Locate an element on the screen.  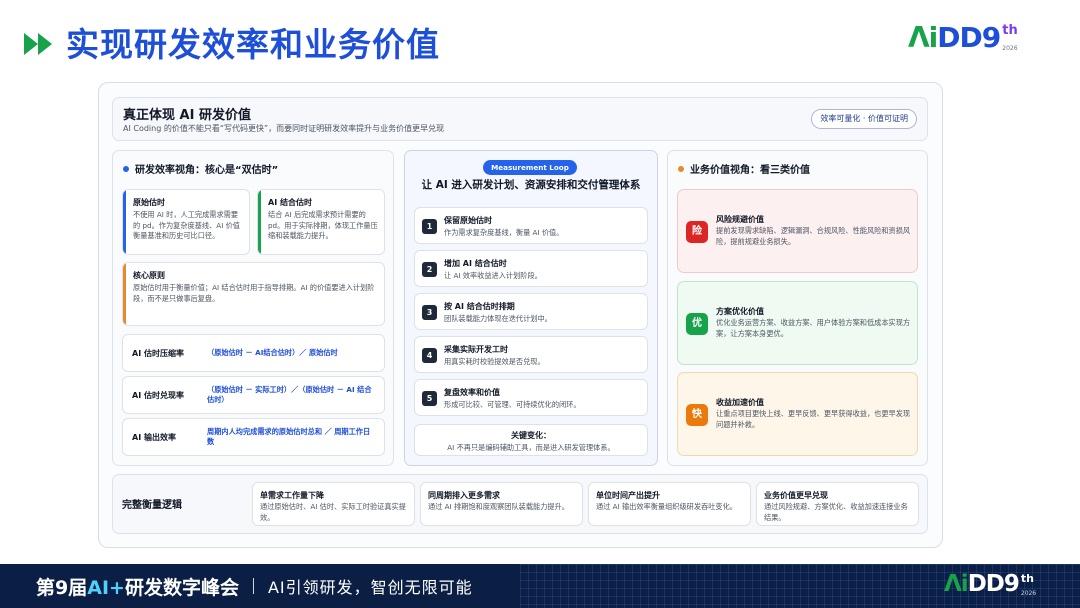
logic-step-card: 单位时间产出提升 通过 AI 输出效率衡量组织级研发吞吐变化。 is located at coordinates (669, 504).